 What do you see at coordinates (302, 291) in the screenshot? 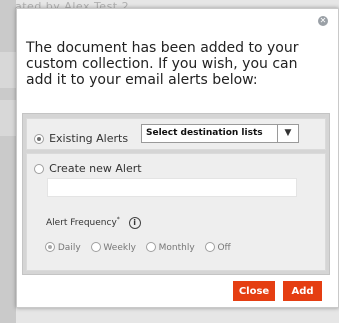
I see `add-button: Add` at bounding box center [302, 291].